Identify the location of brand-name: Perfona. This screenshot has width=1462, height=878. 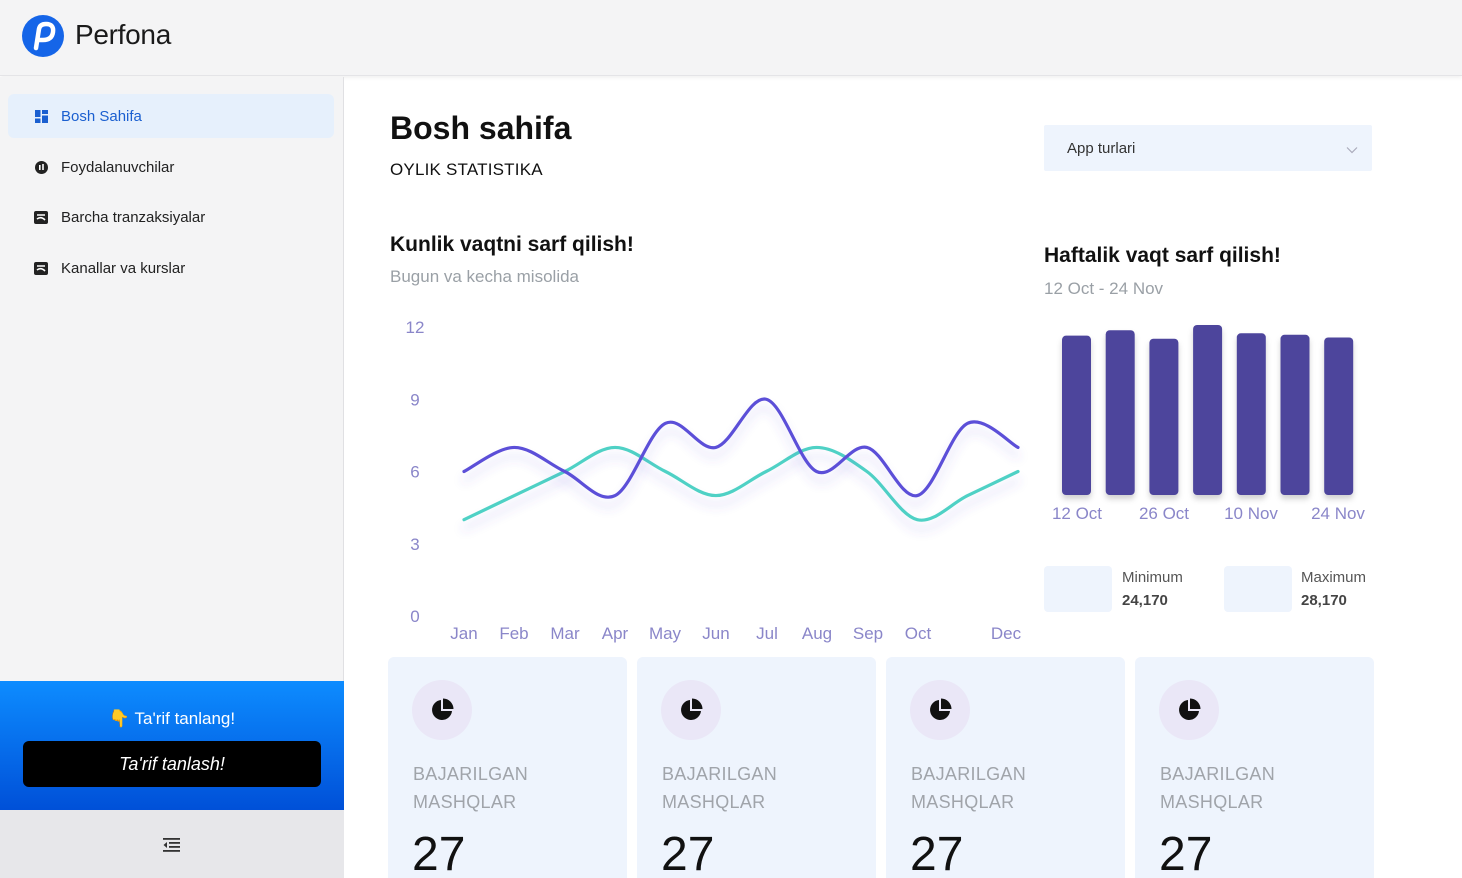
(123, 35).